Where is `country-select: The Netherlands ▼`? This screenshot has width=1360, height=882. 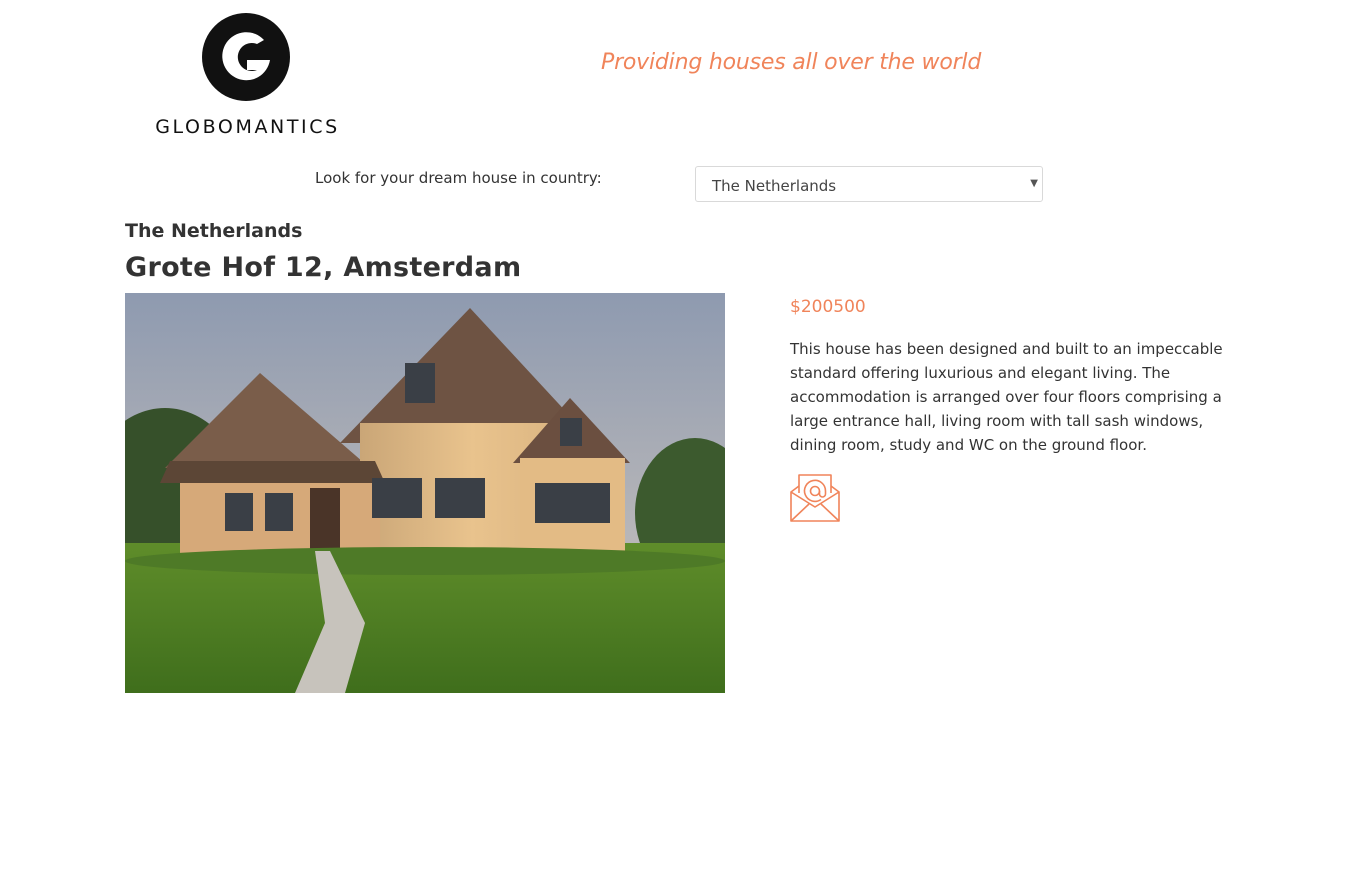 country-select: The Netherlands ▼ is located at coordinates (869, 184).